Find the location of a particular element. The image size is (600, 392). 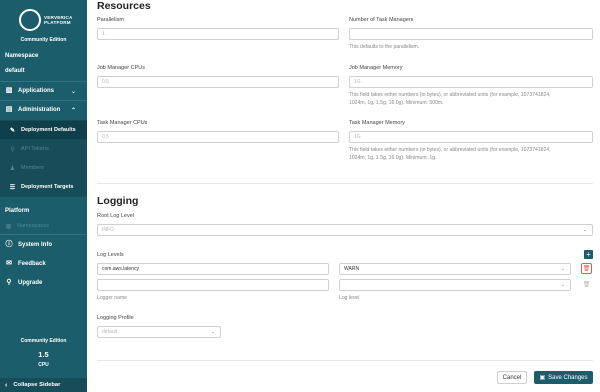

administration-icon: ▤ is located at coordinates (9, 109).